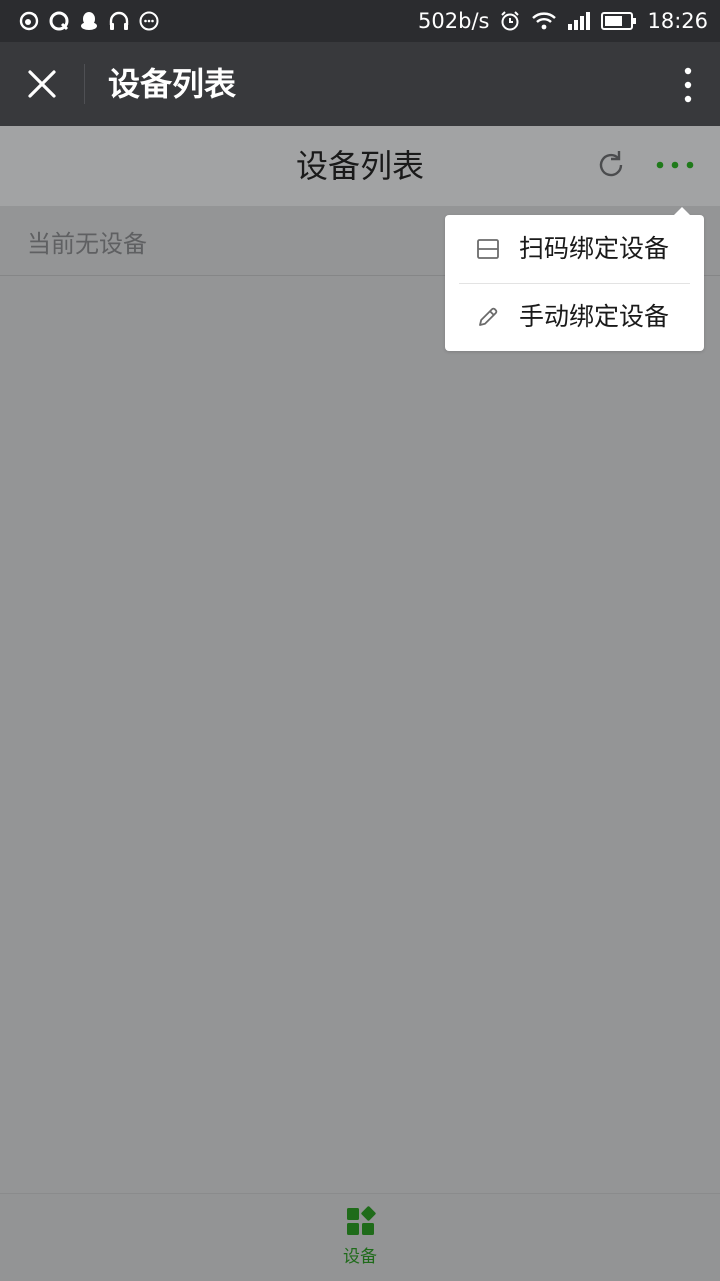 This screenshot has width=720, height=1281. I want to click on devices-icon, so click(361, 1221).